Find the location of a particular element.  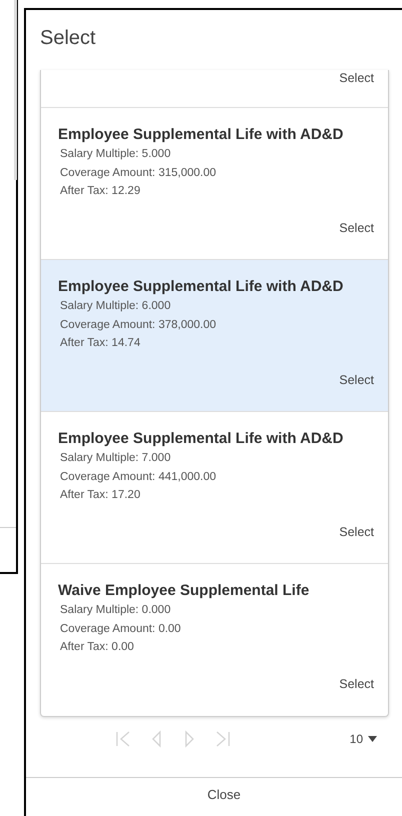

option-detail: After Tax: 14.74 is located at coordinates (100, 343).